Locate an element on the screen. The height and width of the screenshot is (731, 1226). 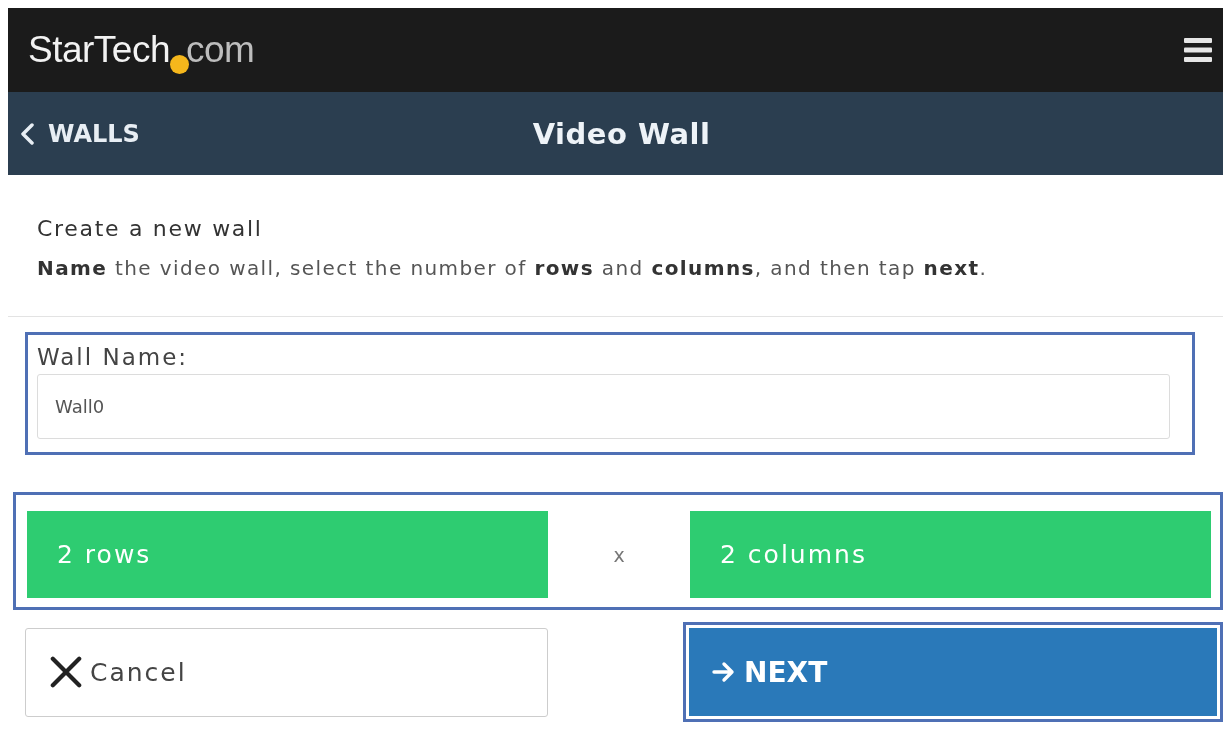
logo-text: StarTech is located at coordinates (99, 50).